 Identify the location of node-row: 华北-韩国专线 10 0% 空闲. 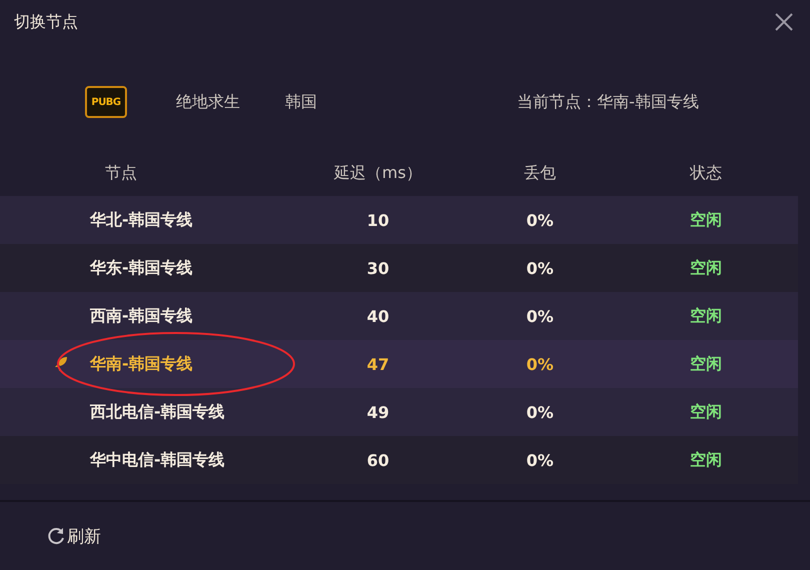
(399, 220).